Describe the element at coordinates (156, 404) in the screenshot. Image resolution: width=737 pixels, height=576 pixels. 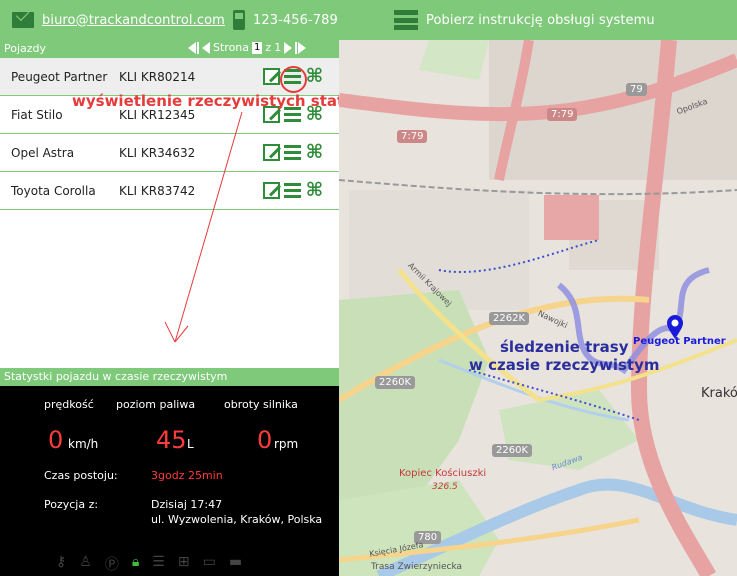
I see `fuel-label: poziom paliwa` at that location.